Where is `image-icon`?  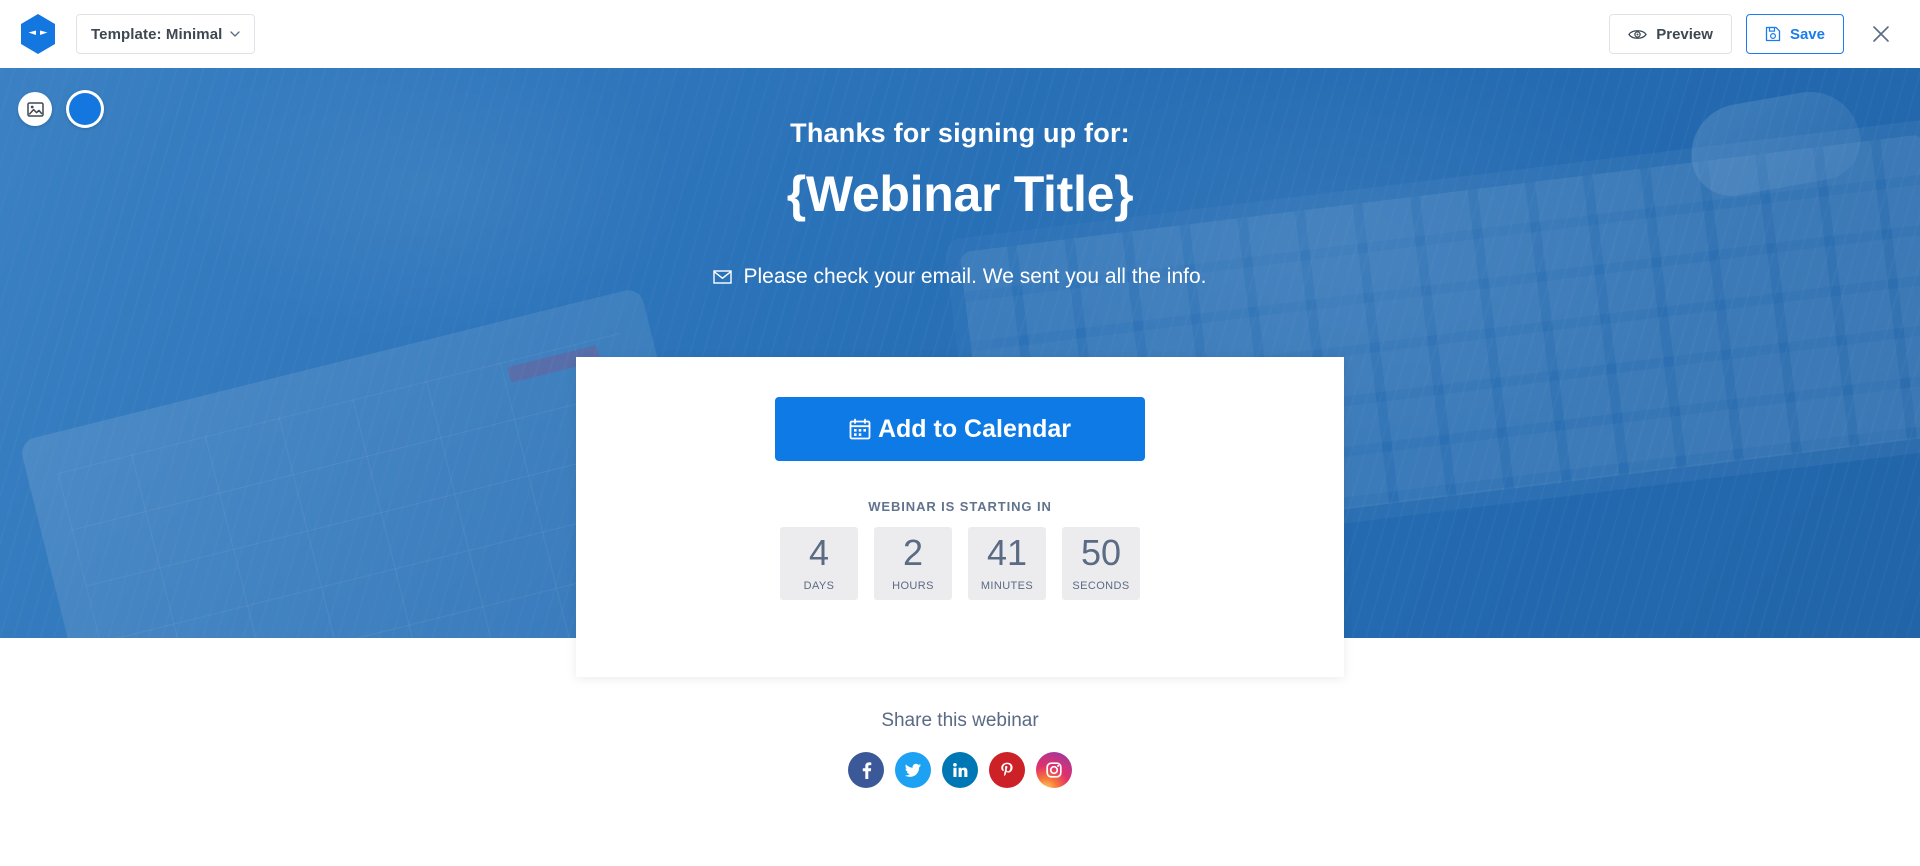
image-icon is located at coordinates (35, 109).